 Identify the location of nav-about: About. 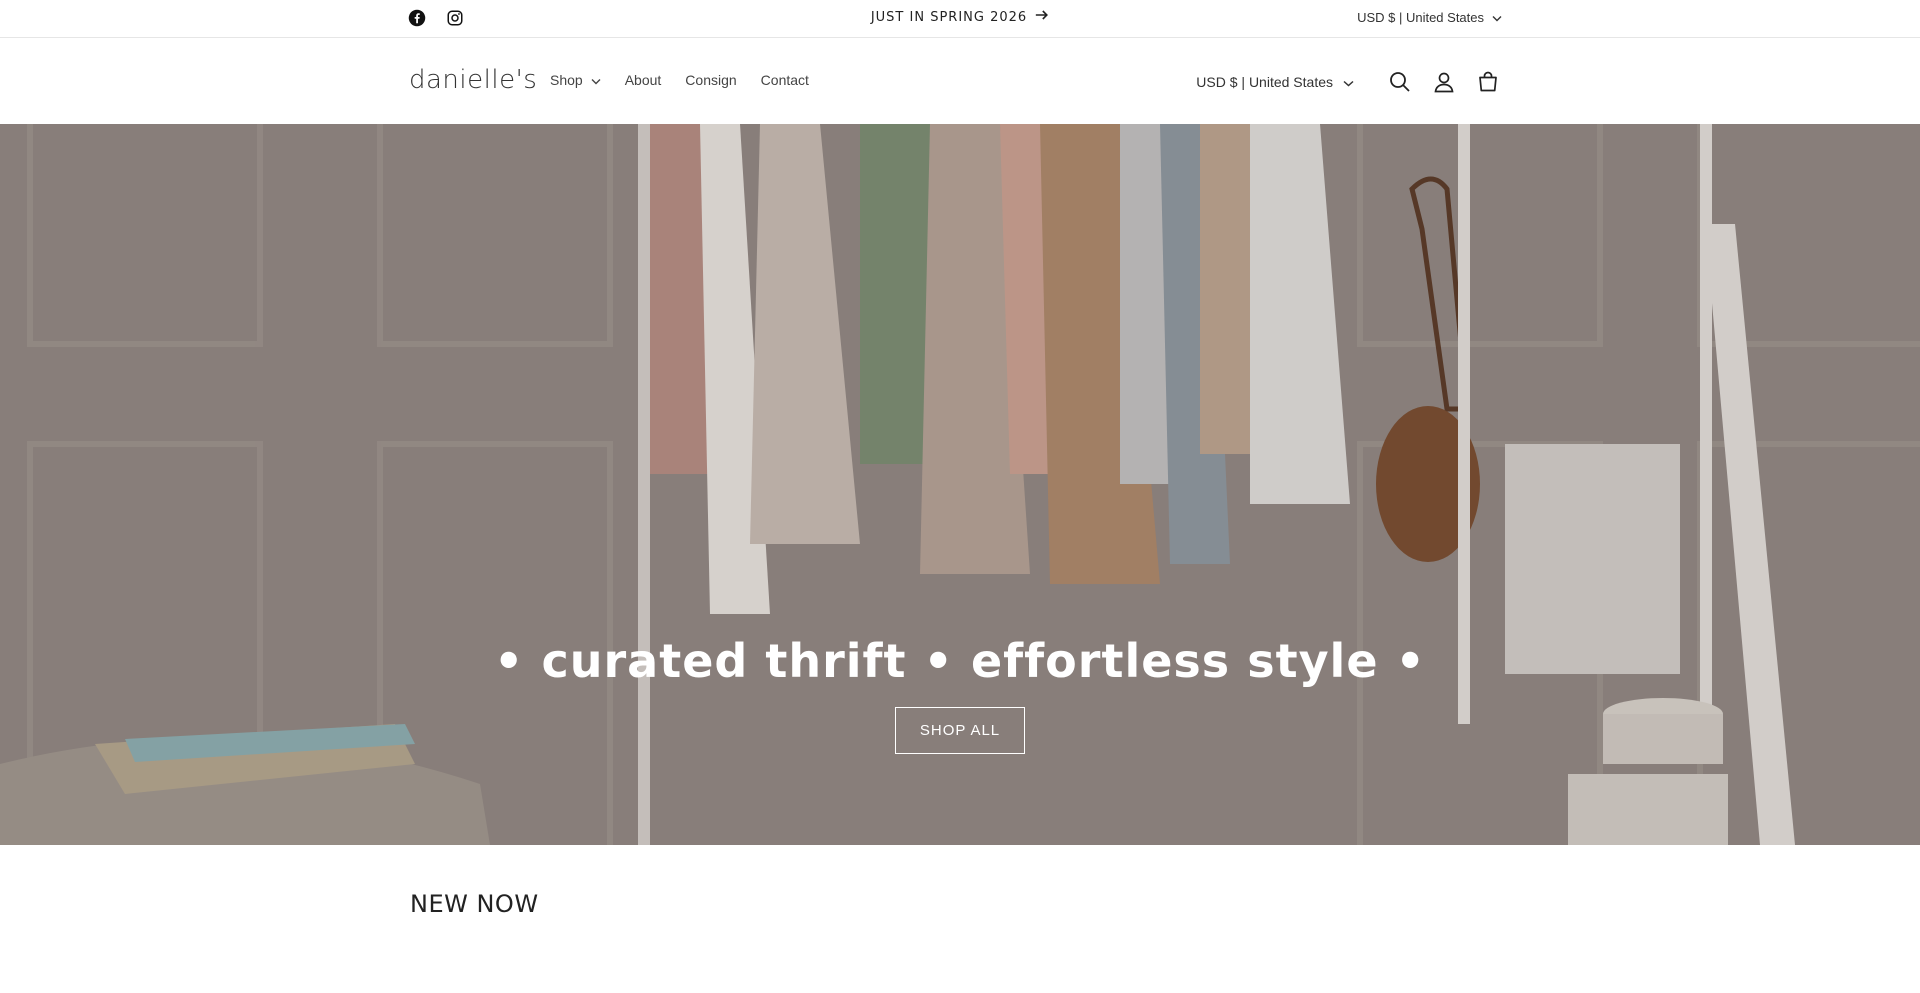
(643, 80).